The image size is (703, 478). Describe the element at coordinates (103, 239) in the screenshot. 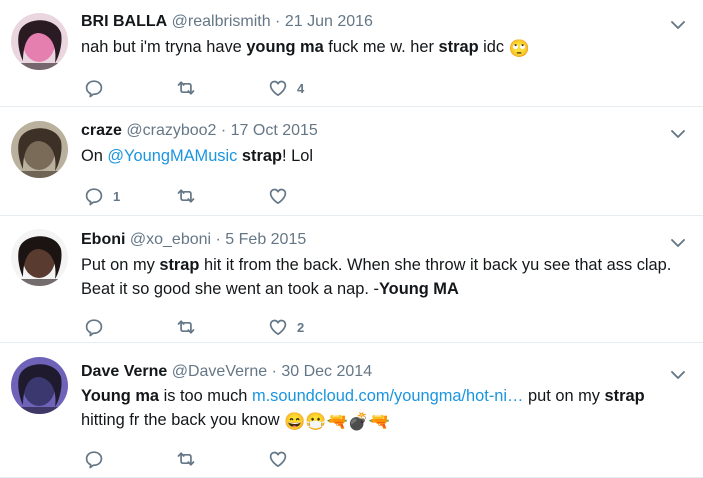

I see `user-fullname: Eboni` at that location.